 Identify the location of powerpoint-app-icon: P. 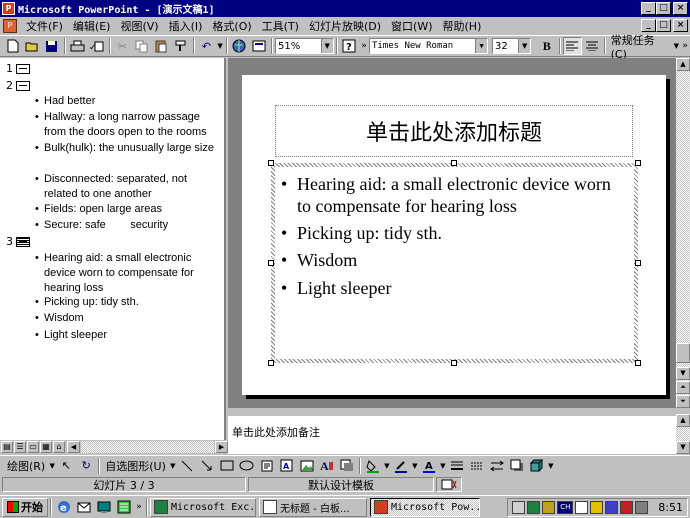
(8, 8).